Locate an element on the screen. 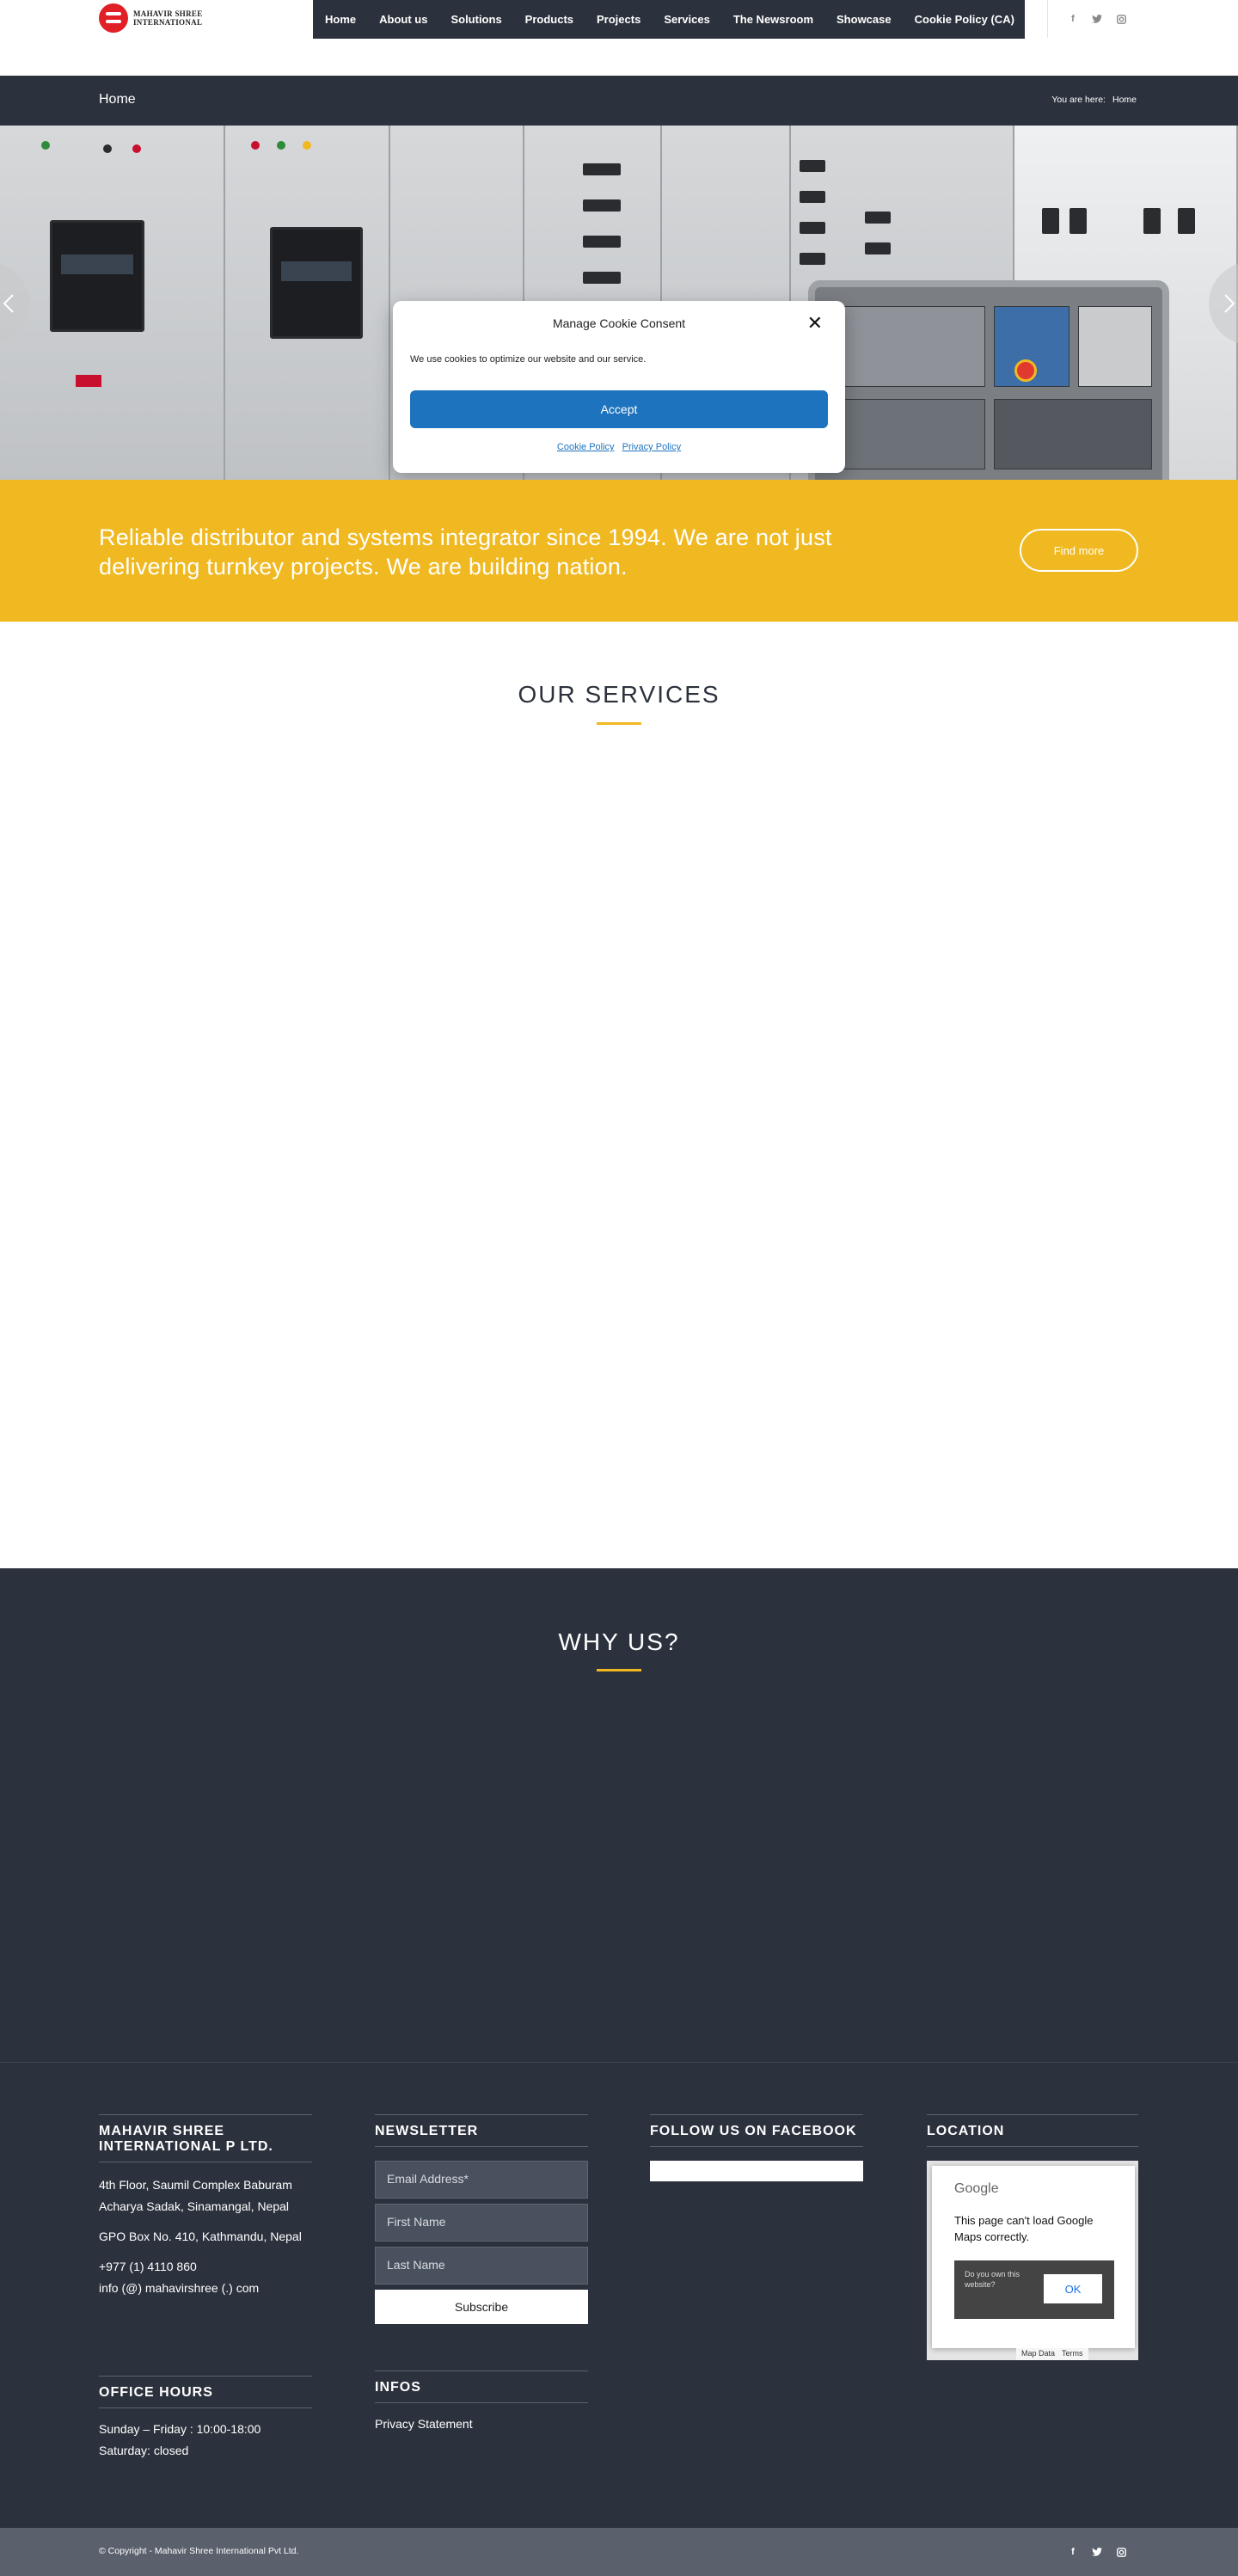 This screenshot has height=2576, width=1238. subscribe-button: Subscribe is located at coordinates (482, 2307).